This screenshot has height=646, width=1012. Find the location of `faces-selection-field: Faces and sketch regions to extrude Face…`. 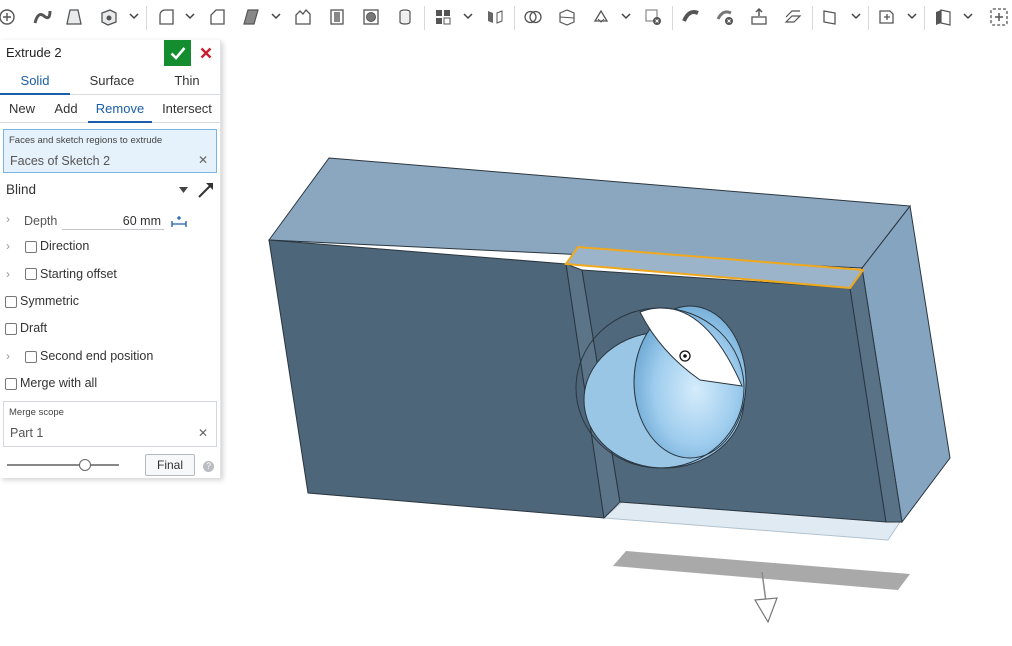

faces-selection-field: Faces and sketch regions to extrude Face… is located at coordinates (110, 151).